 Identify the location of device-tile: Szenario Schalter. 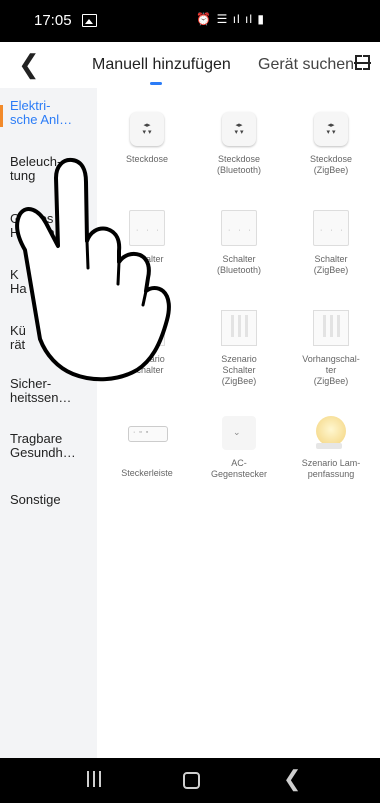
(147, 343).